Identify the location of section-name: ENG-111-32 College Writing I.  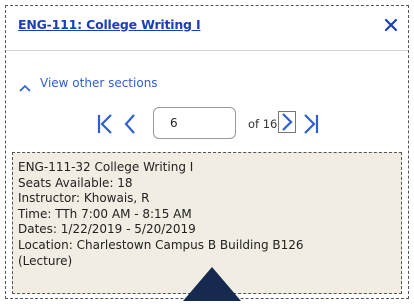
(106, 167).